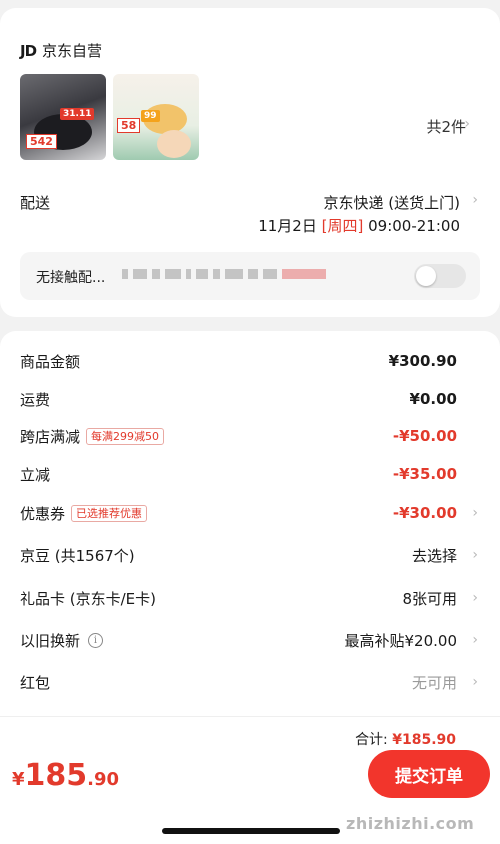  I want to click on red-packet-row: 红包 无可用 ›, so click(250, 682).